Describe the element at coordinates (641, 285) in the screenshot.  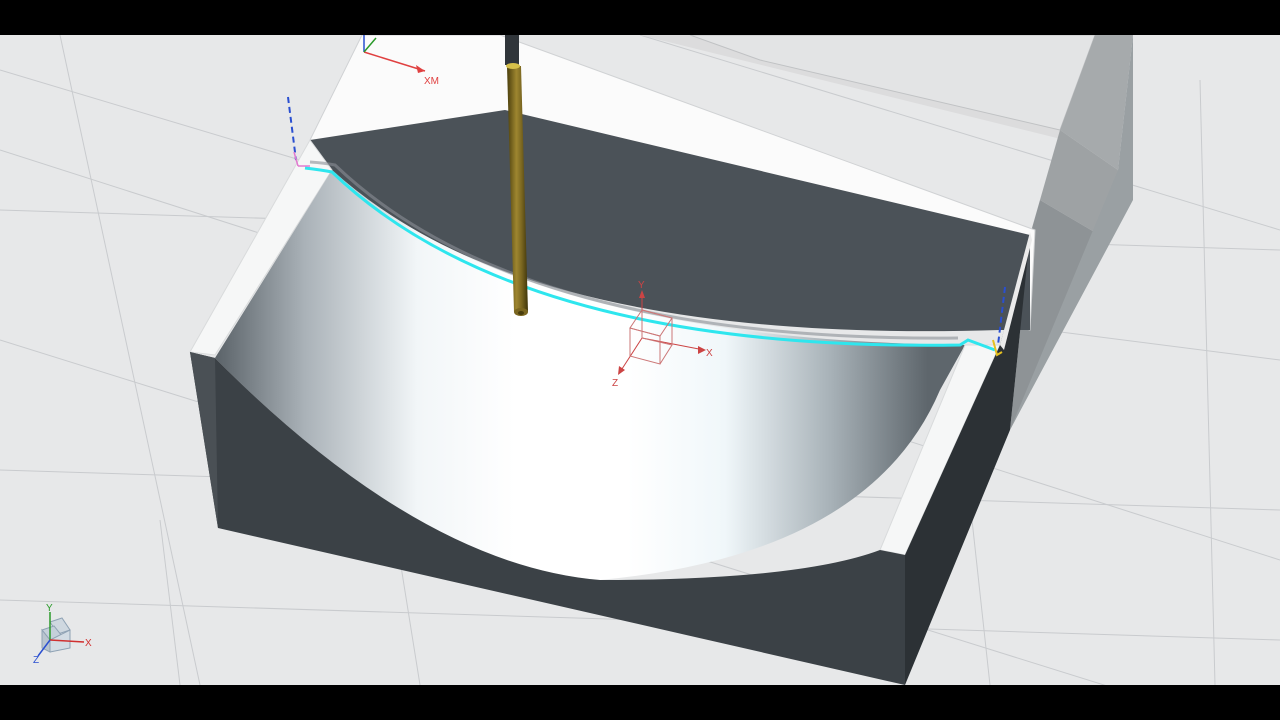
I see `work-y-label: Y` at that location.